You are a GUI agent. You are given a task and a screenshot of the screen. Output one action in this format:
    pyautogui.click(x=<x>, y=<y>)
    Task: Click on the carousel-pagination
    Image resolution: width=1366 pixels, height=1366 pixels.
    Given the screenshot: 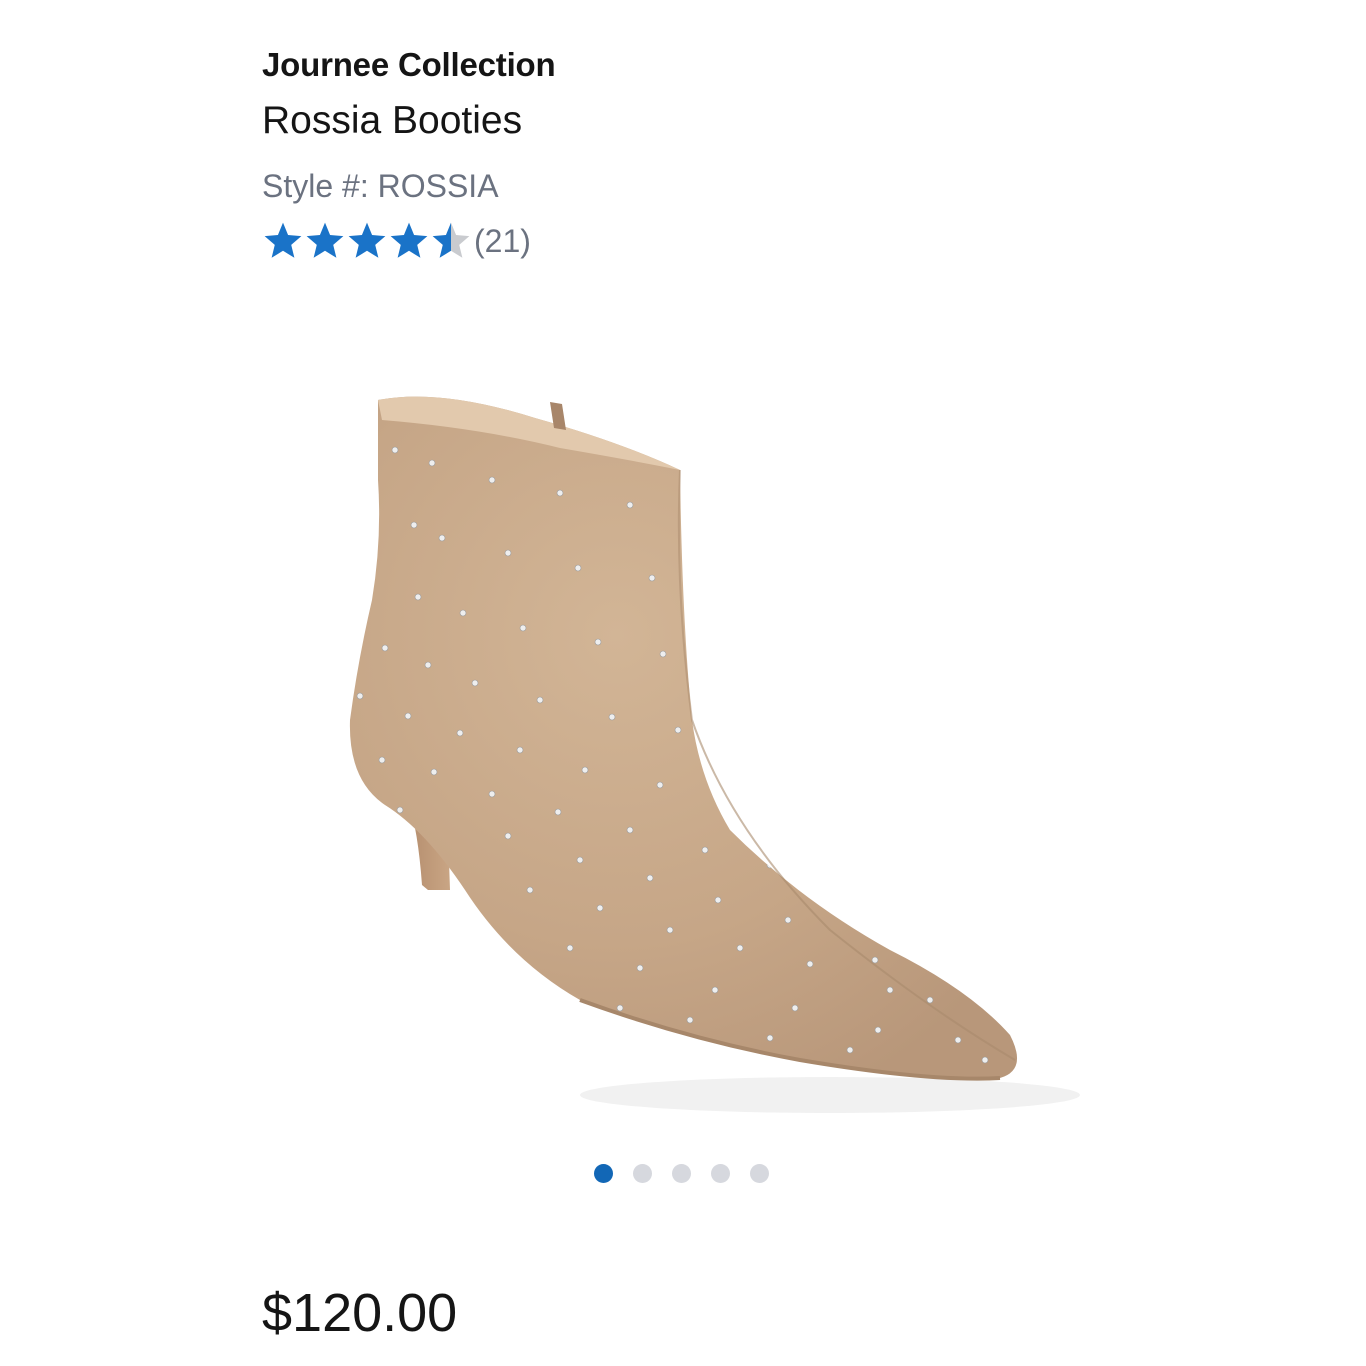 What is the action you would take?
    pyautogui.click(x=681, y=1173)
    